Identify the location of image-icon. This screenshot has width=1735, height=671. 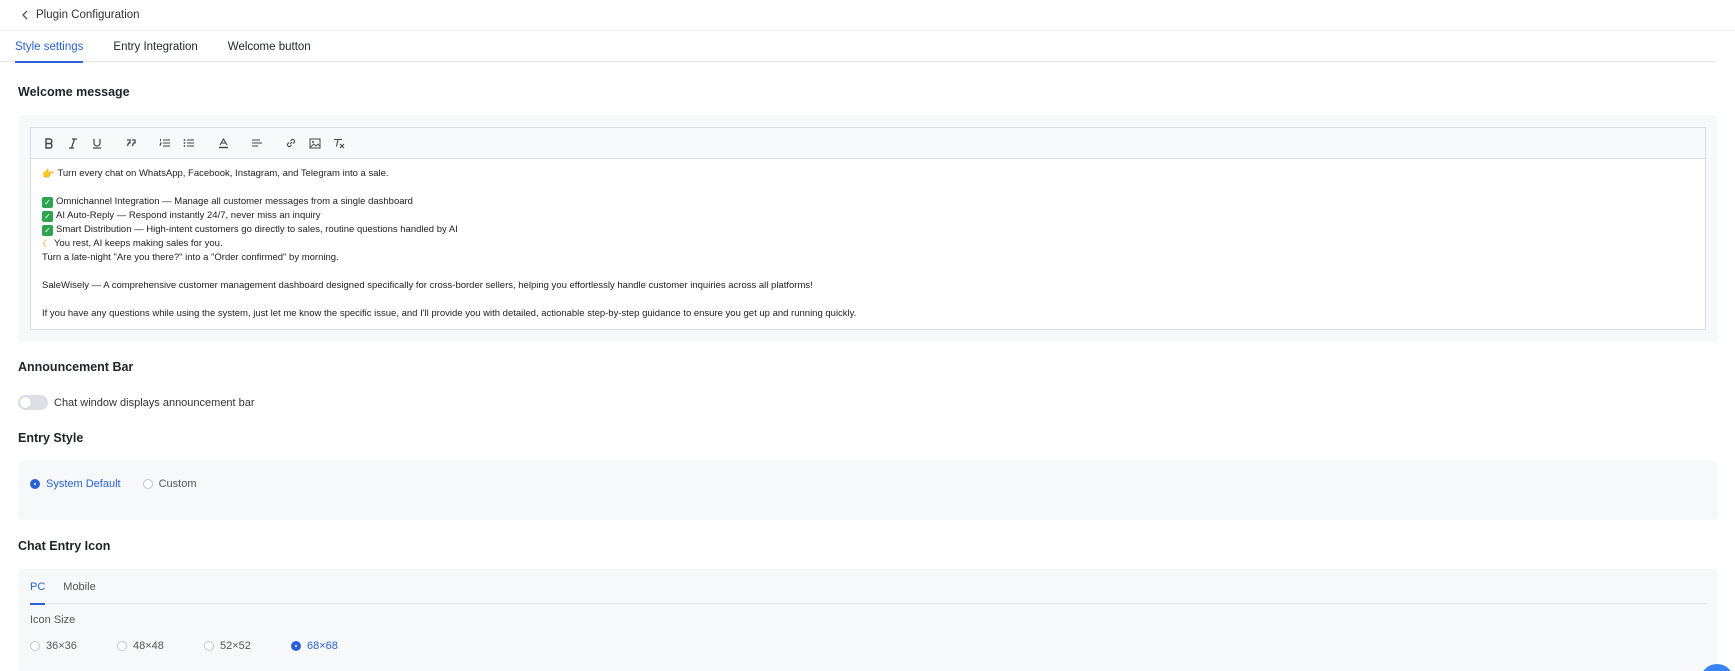
(315, 143).